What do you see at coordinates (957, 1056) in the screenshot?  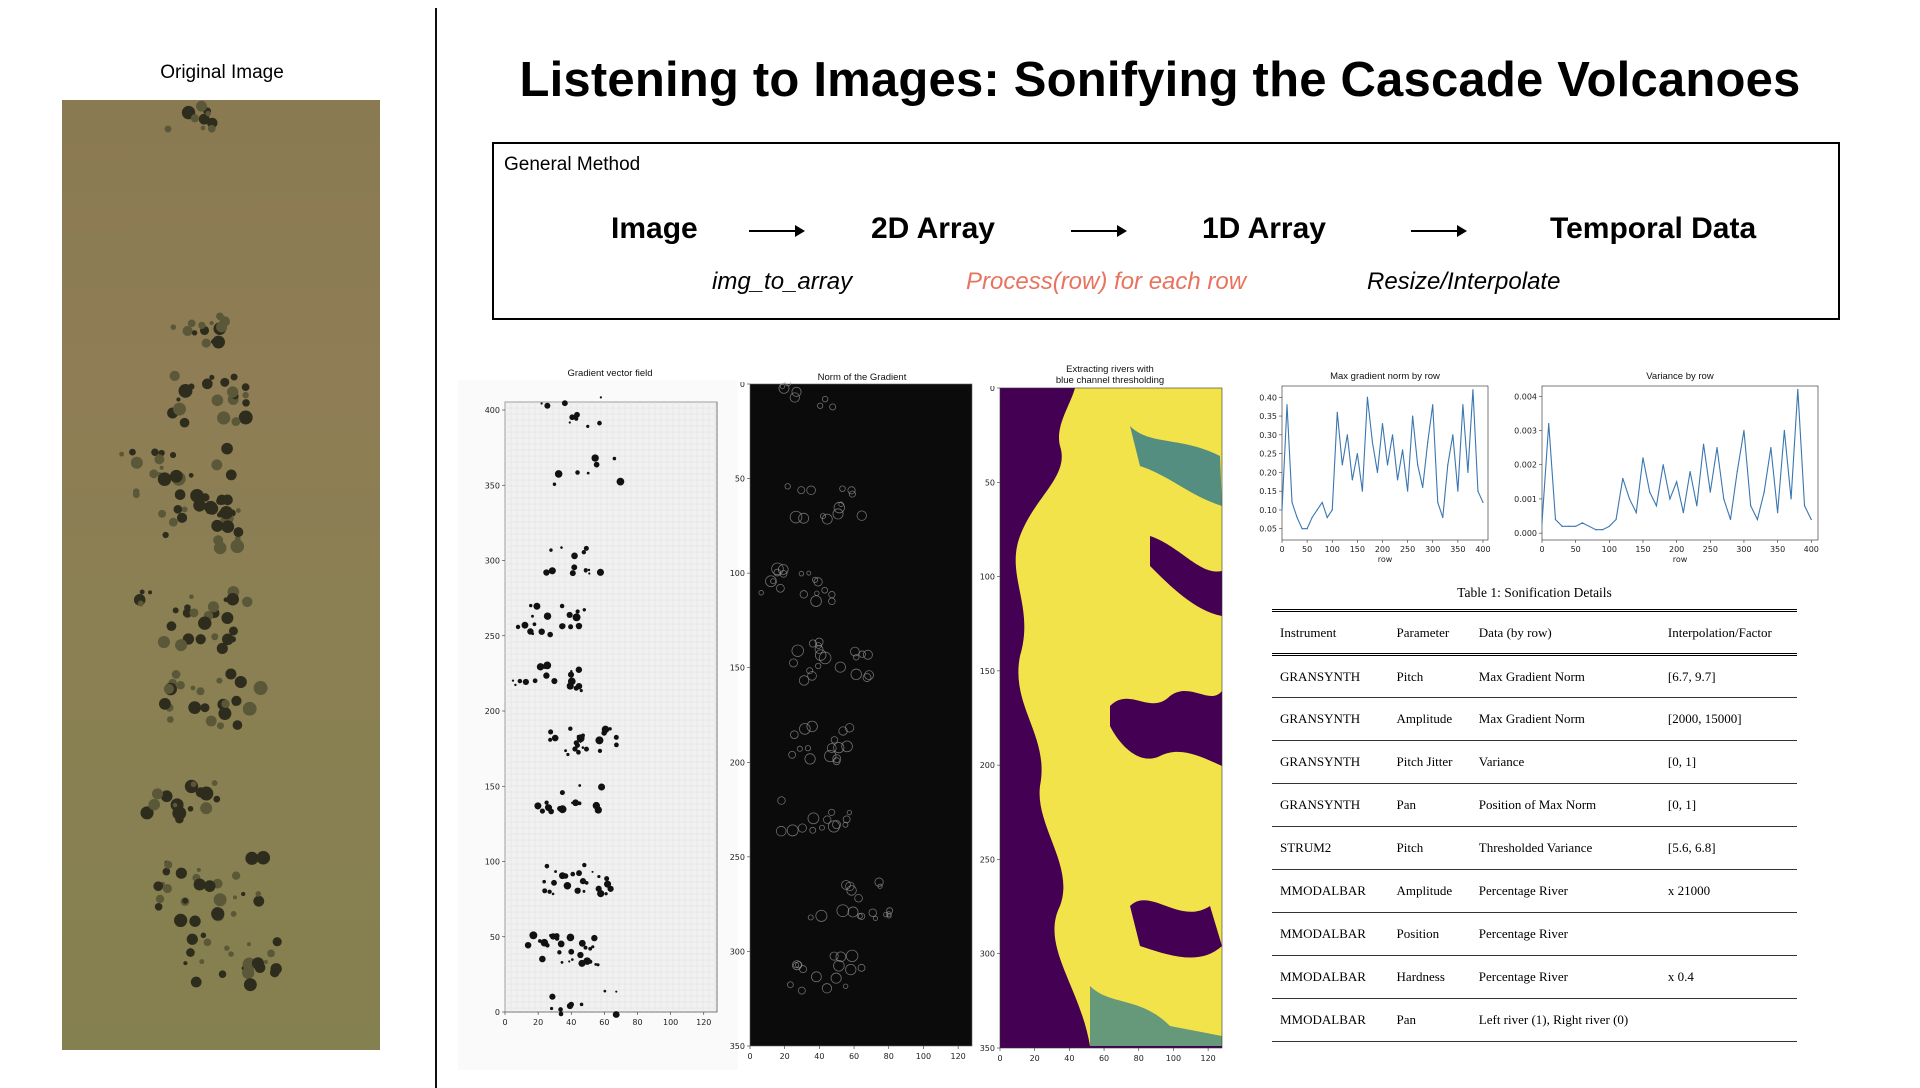 I see `x-tick-label: 120` at bounding box center [957, 1056].